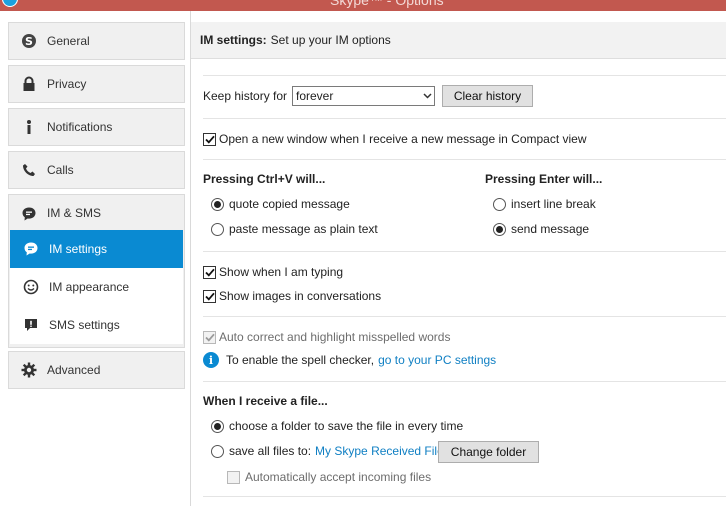 This screenshot has height=506, width=726. I want to click on page-title: IM settings:, so click(233, 40).